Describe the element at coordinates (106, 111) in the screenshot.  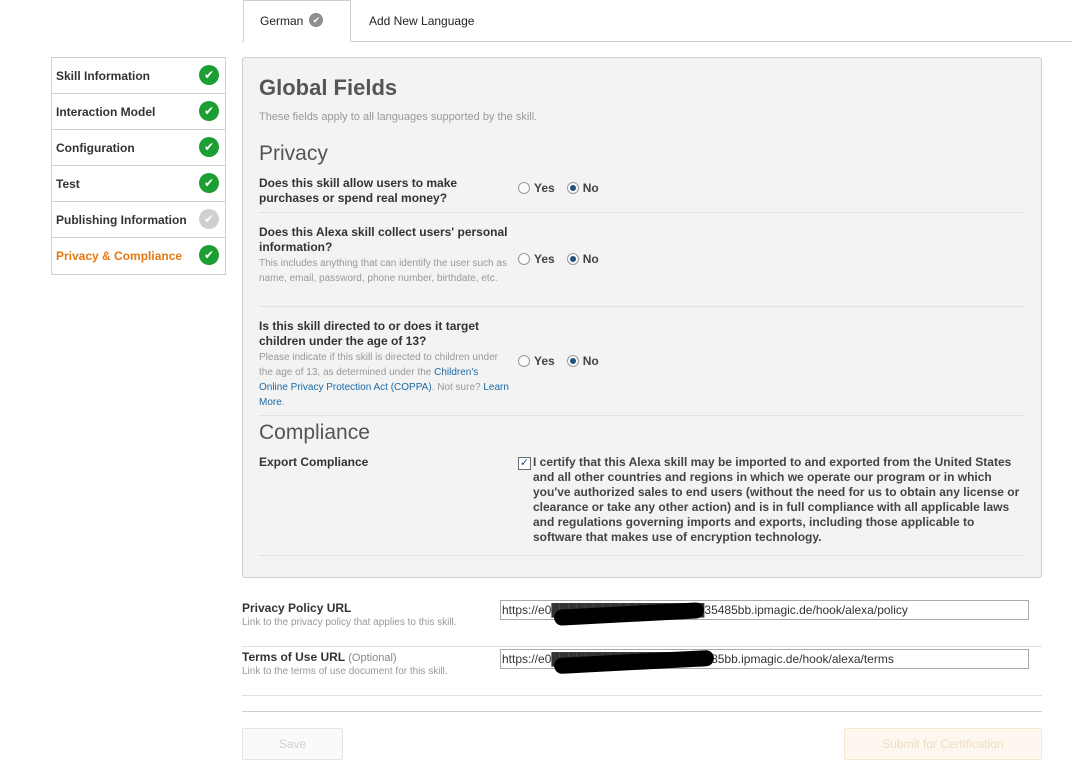
I see `sidebar-item-label: Interaction Model` at that location.